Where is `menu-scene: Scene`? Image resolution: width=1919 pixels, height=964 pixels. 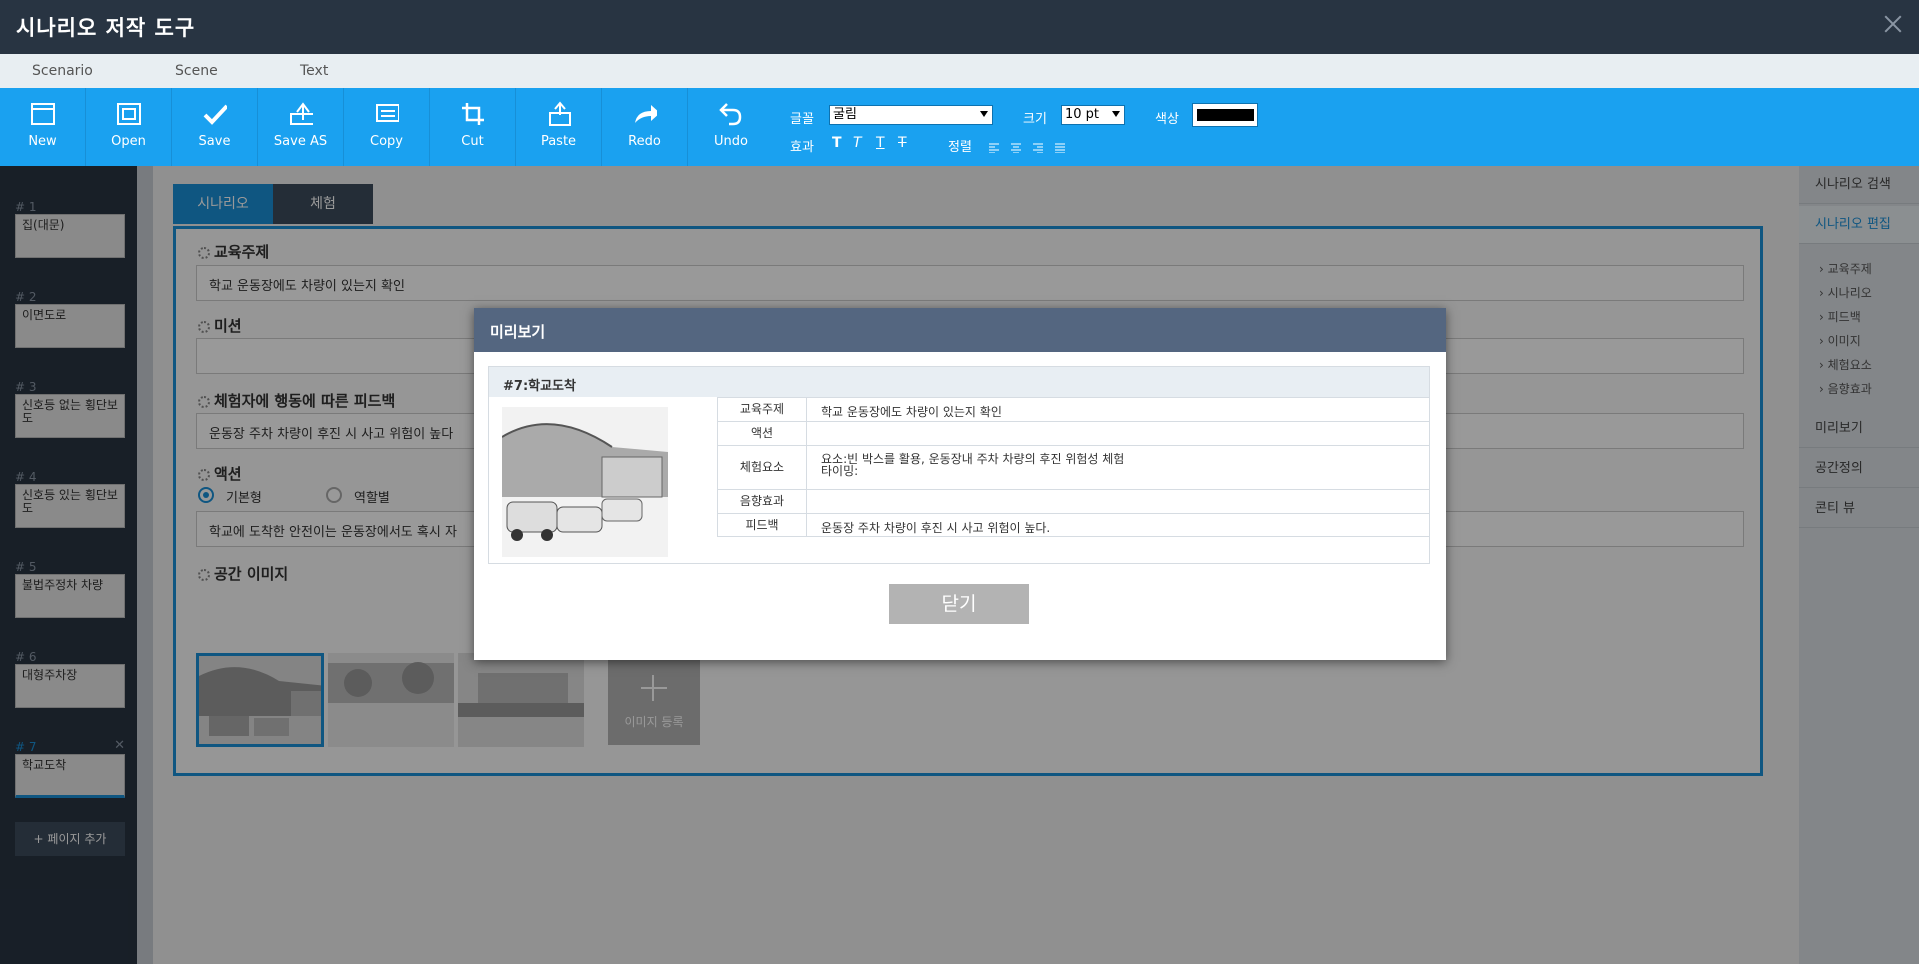
menu-scene: Scene is located at coordinates (196, 71).